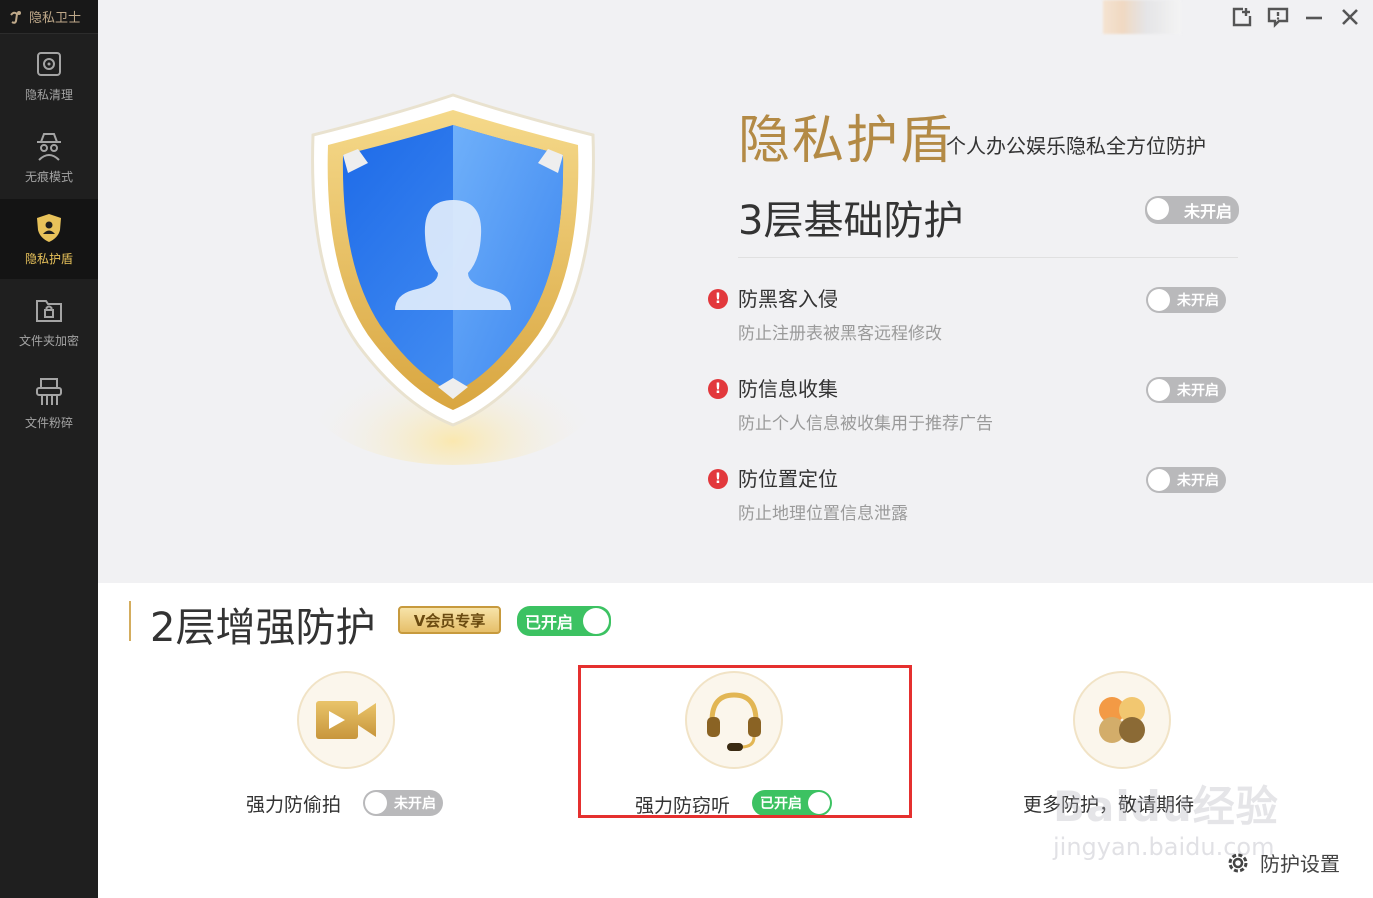 The image size is (1373, 898). What do you see at coordinates (49, 146) in the screenshot?
I see `spy-icon` at bounding box center [49, 146].